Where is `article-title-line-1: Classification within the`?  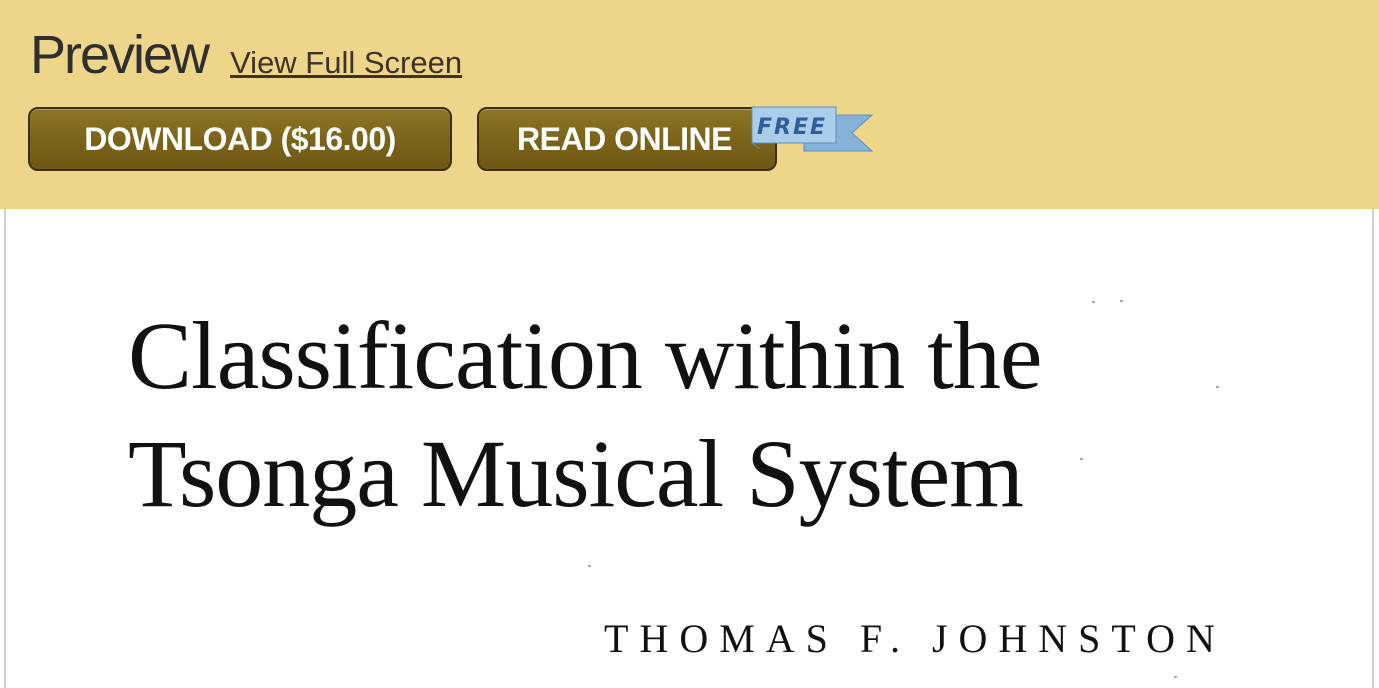
article-title-line-1: Classification within the is located at coordinates (585, 355).